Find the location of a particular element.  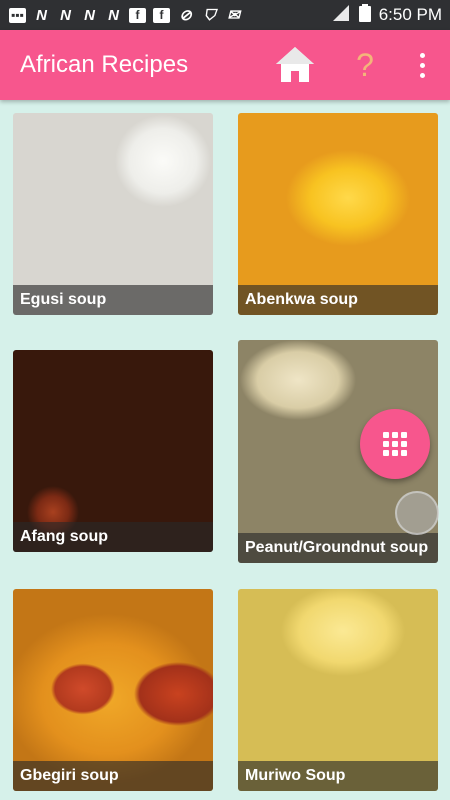

grid-fab-button is located at coordinates (395, 444).